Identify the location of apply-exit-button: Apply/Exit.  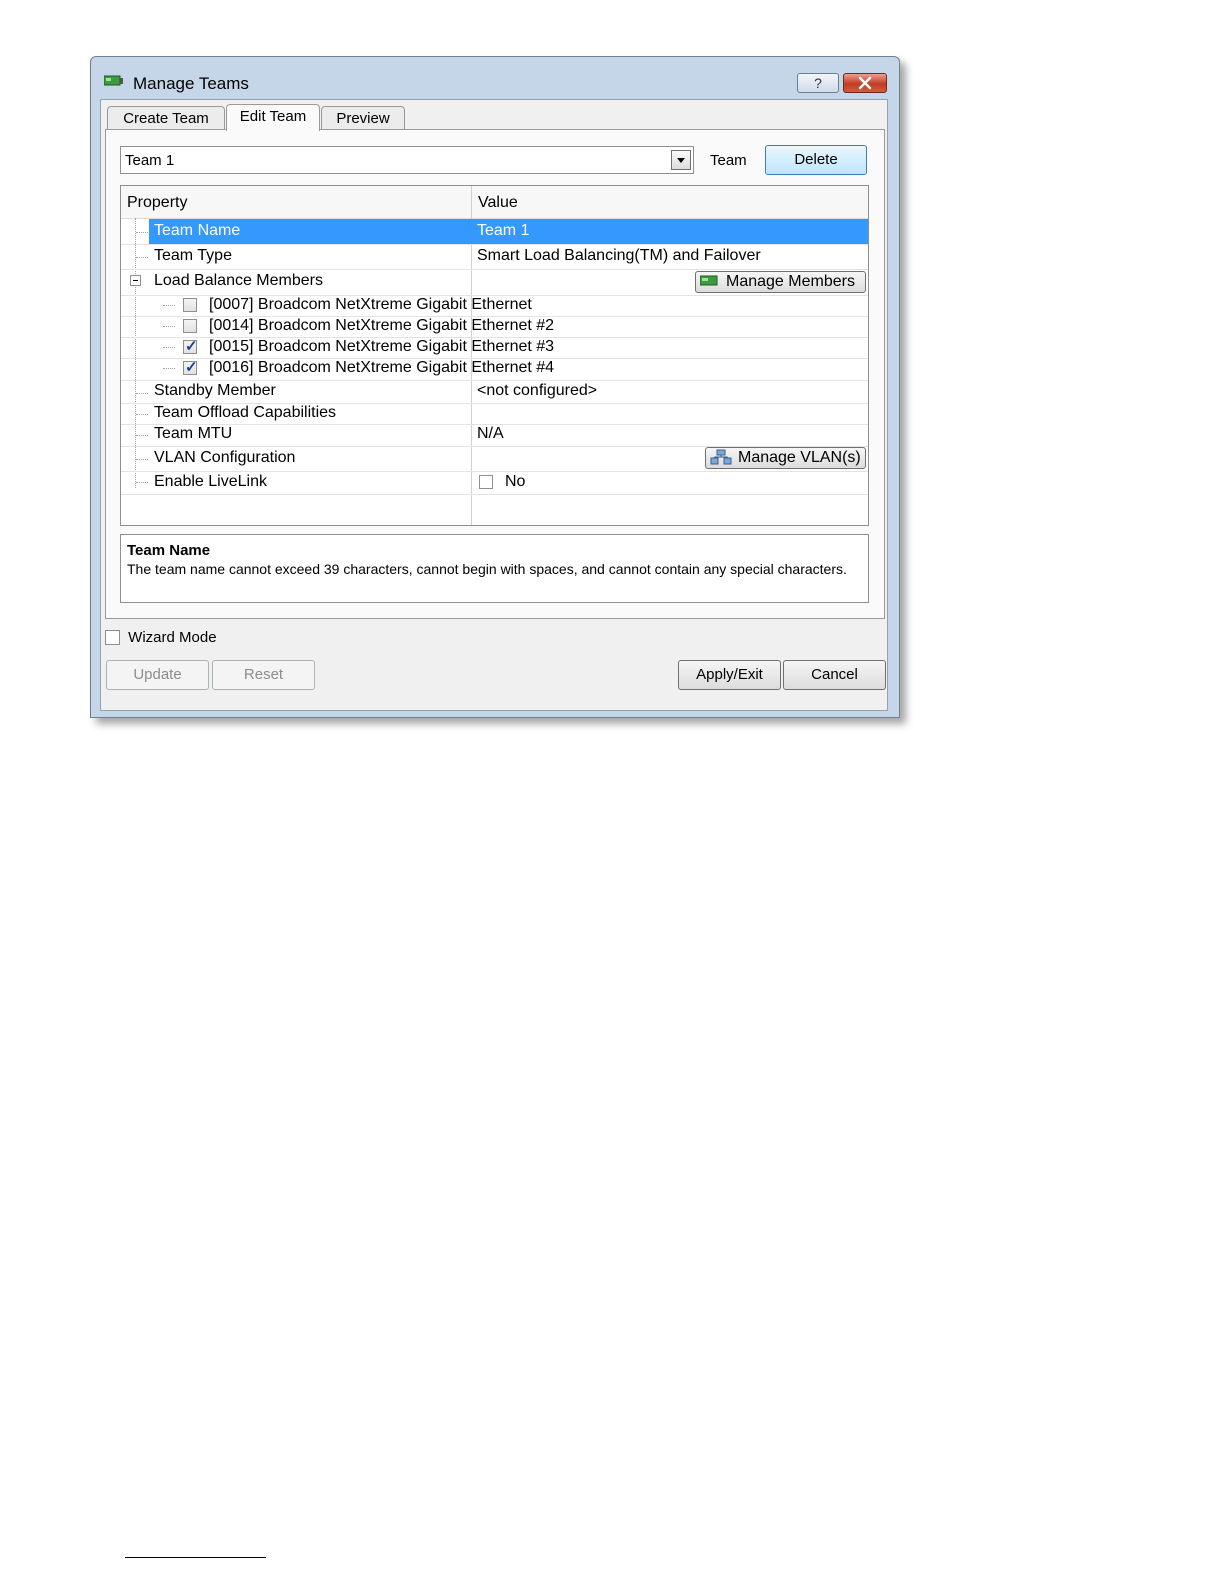
(729, 675).